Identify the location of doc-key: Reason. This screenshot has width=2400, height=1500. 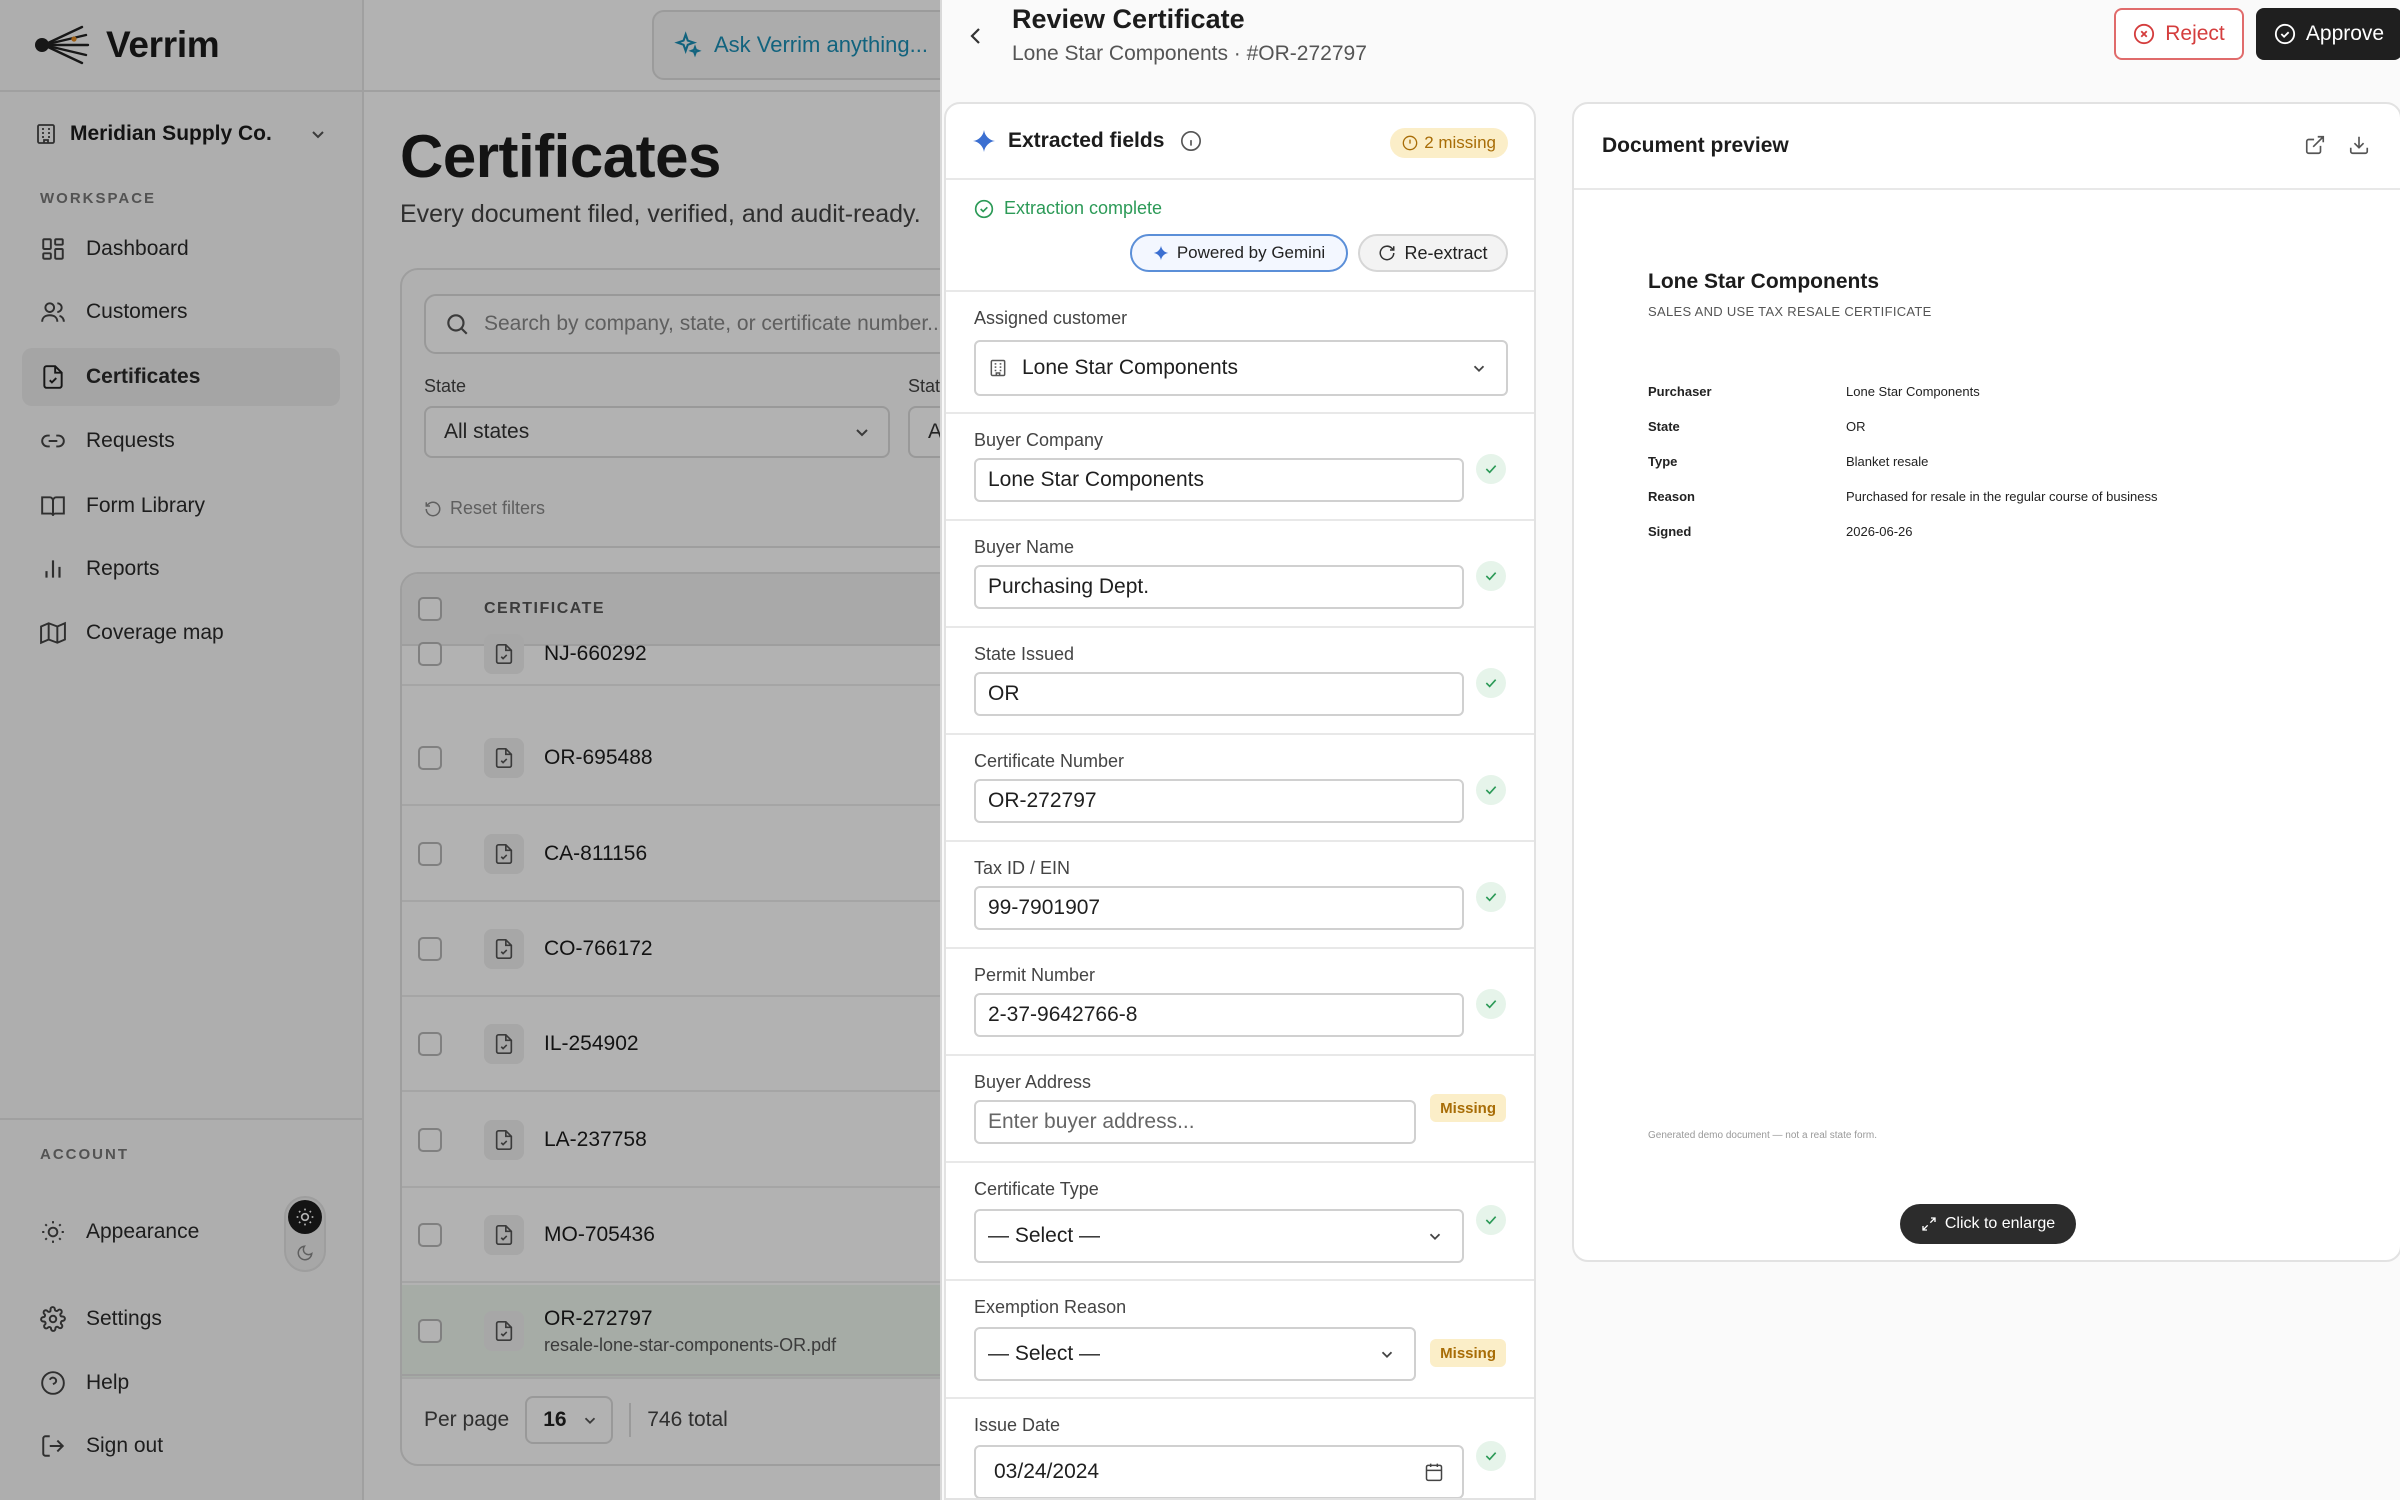
(1671, 496).